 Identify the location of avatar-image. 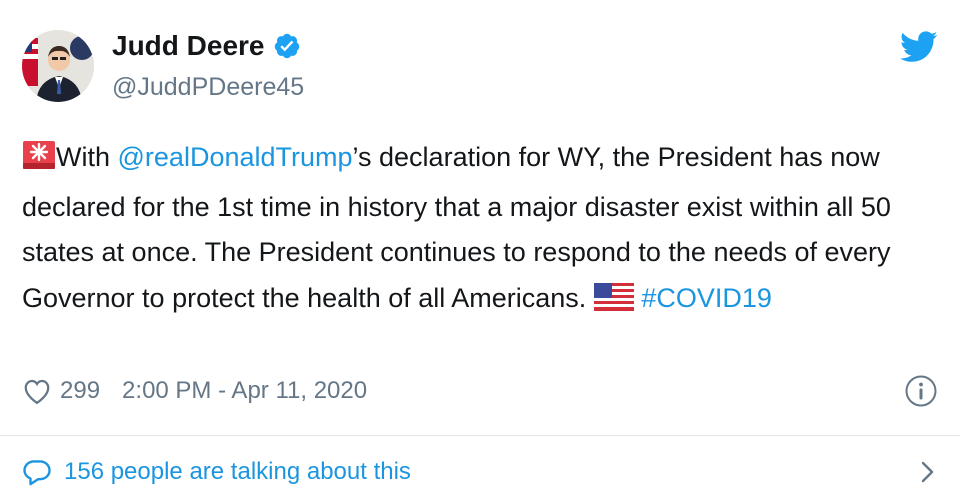
(58, 66).